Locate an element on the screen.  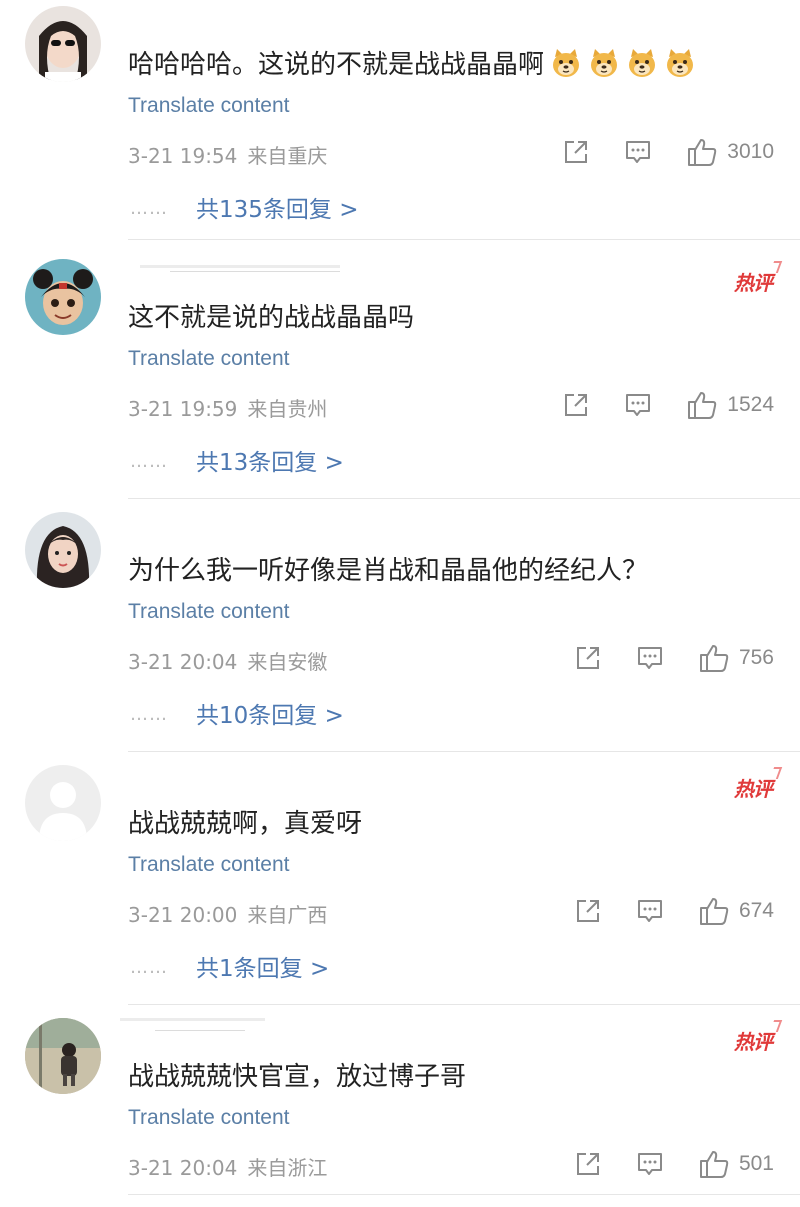
comment-meta: 3-21 19:59 来自贵州 is located at coordinates (227, 407).